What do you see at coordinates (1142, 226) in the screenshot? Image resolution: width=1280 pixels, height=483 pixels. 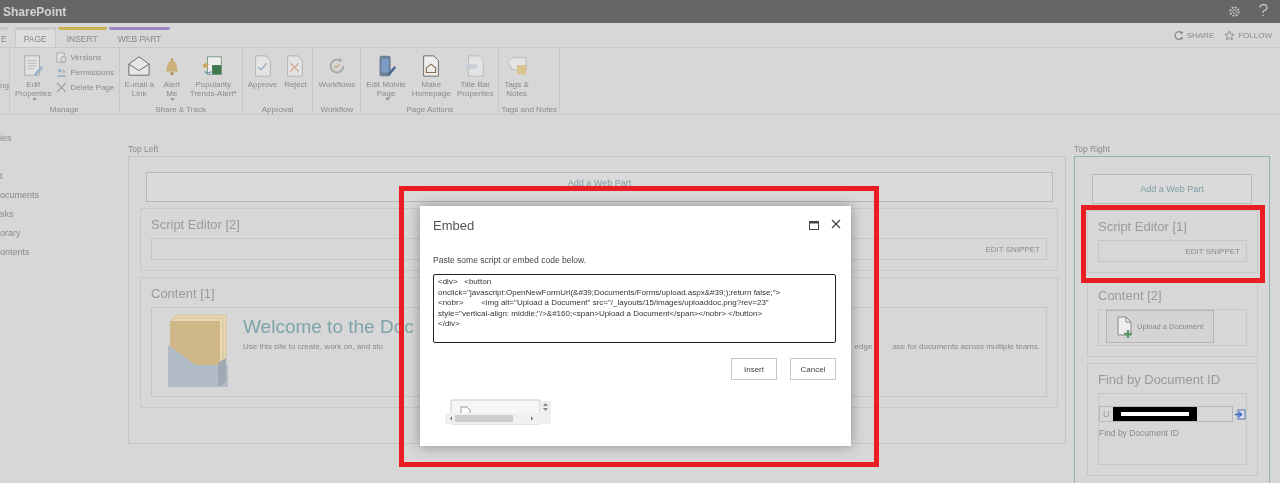 I see `web-part-title: Script Editor [1]` at bounding box center [1142, 226].